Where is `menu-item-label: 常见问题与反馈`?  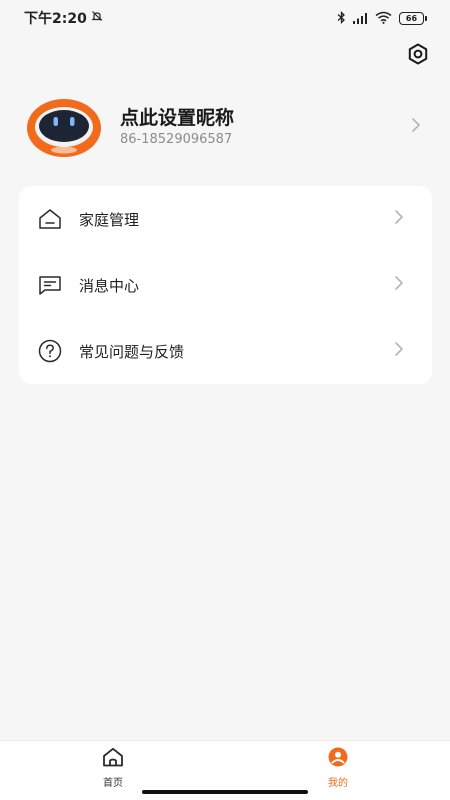
menu-item-label: 常见问题与反馈 is located at coordinates (132, 351).